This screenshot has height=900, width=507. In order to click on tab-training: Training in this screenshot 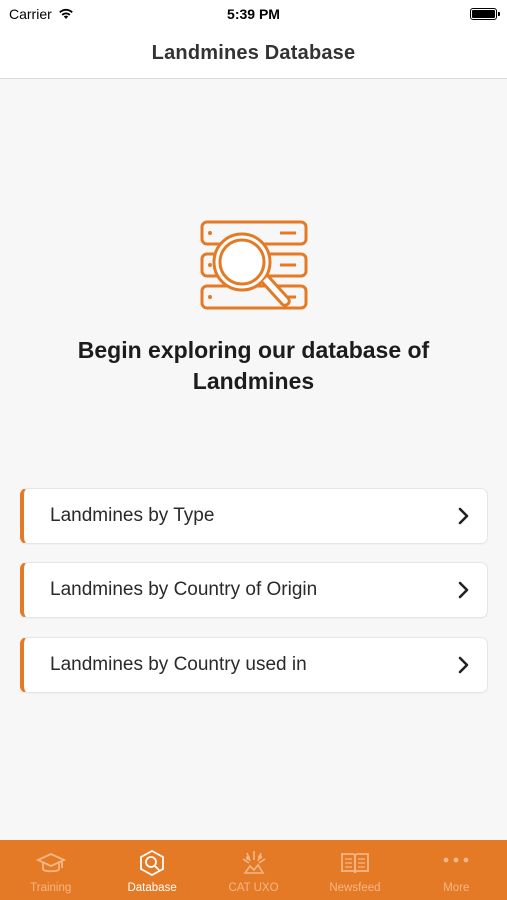, I will do `click(50, 870)`.